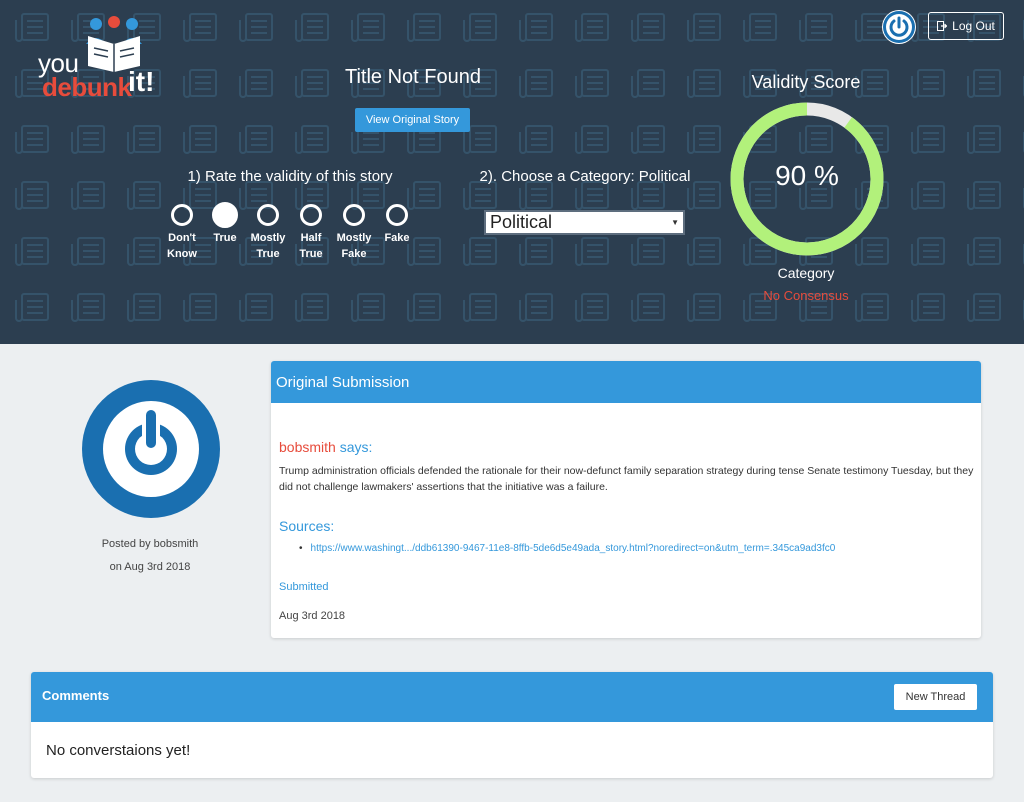 This screenshot has width=1024, height=802. I want to click on category-select: Political ▼, so click(584, 222).